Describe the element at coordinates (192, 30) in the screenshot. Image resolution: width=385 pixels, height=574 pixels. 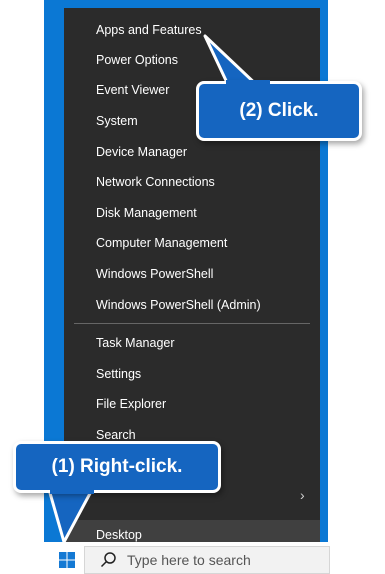
I see `menu-item-apps-and-features: Apps and Features` at that location.